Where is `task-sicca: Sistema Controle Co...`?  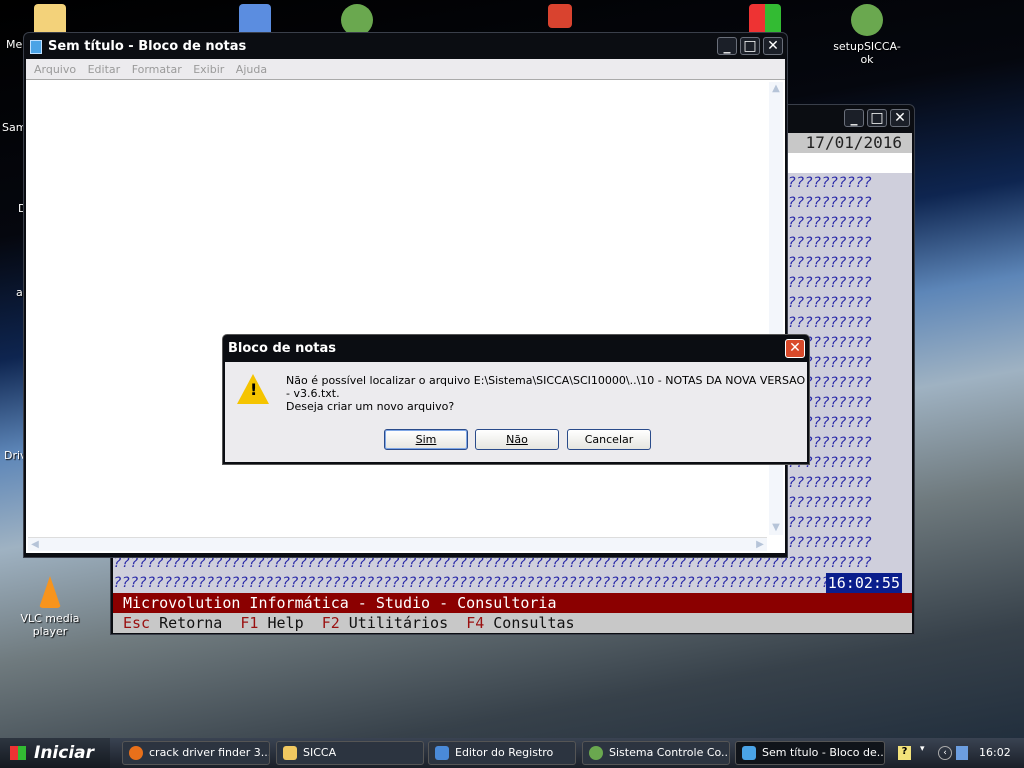
task-sicca: Sistema Controle Co... is located at coordinates (656, 753).